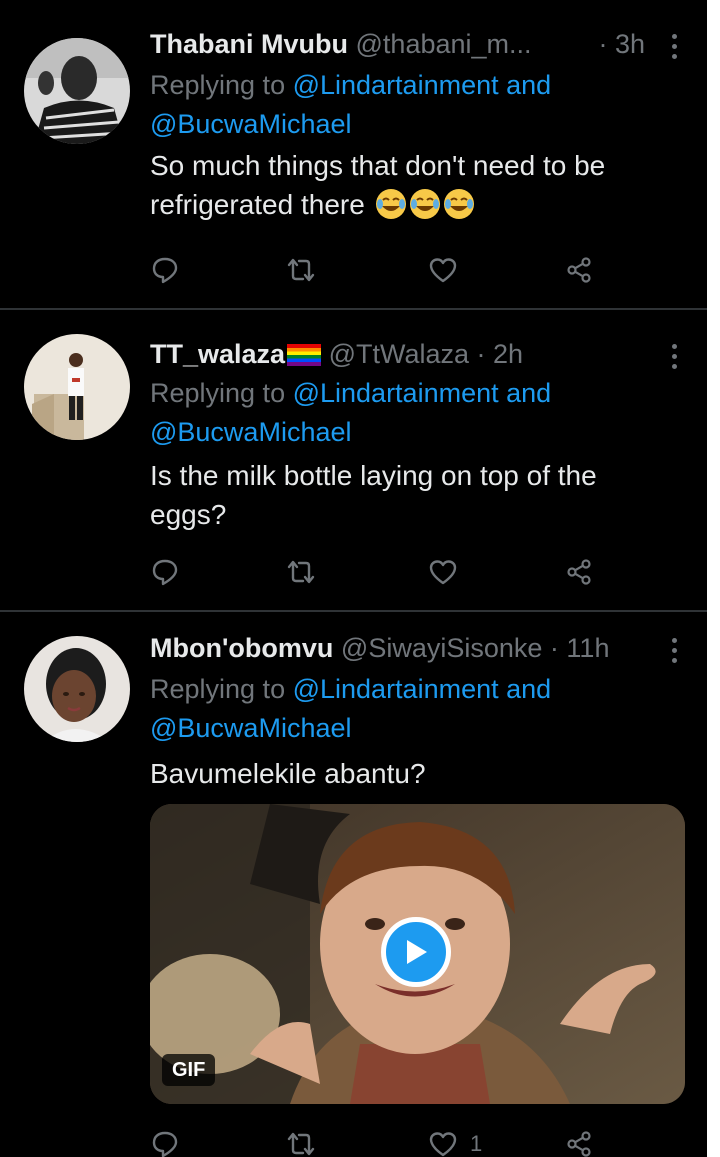 The height and width of the screenshot is (1157, 720). Describe the element at coordinates (257, 204) in the screenshot. I see `tweet-text-line: refrigerated there` at that location.